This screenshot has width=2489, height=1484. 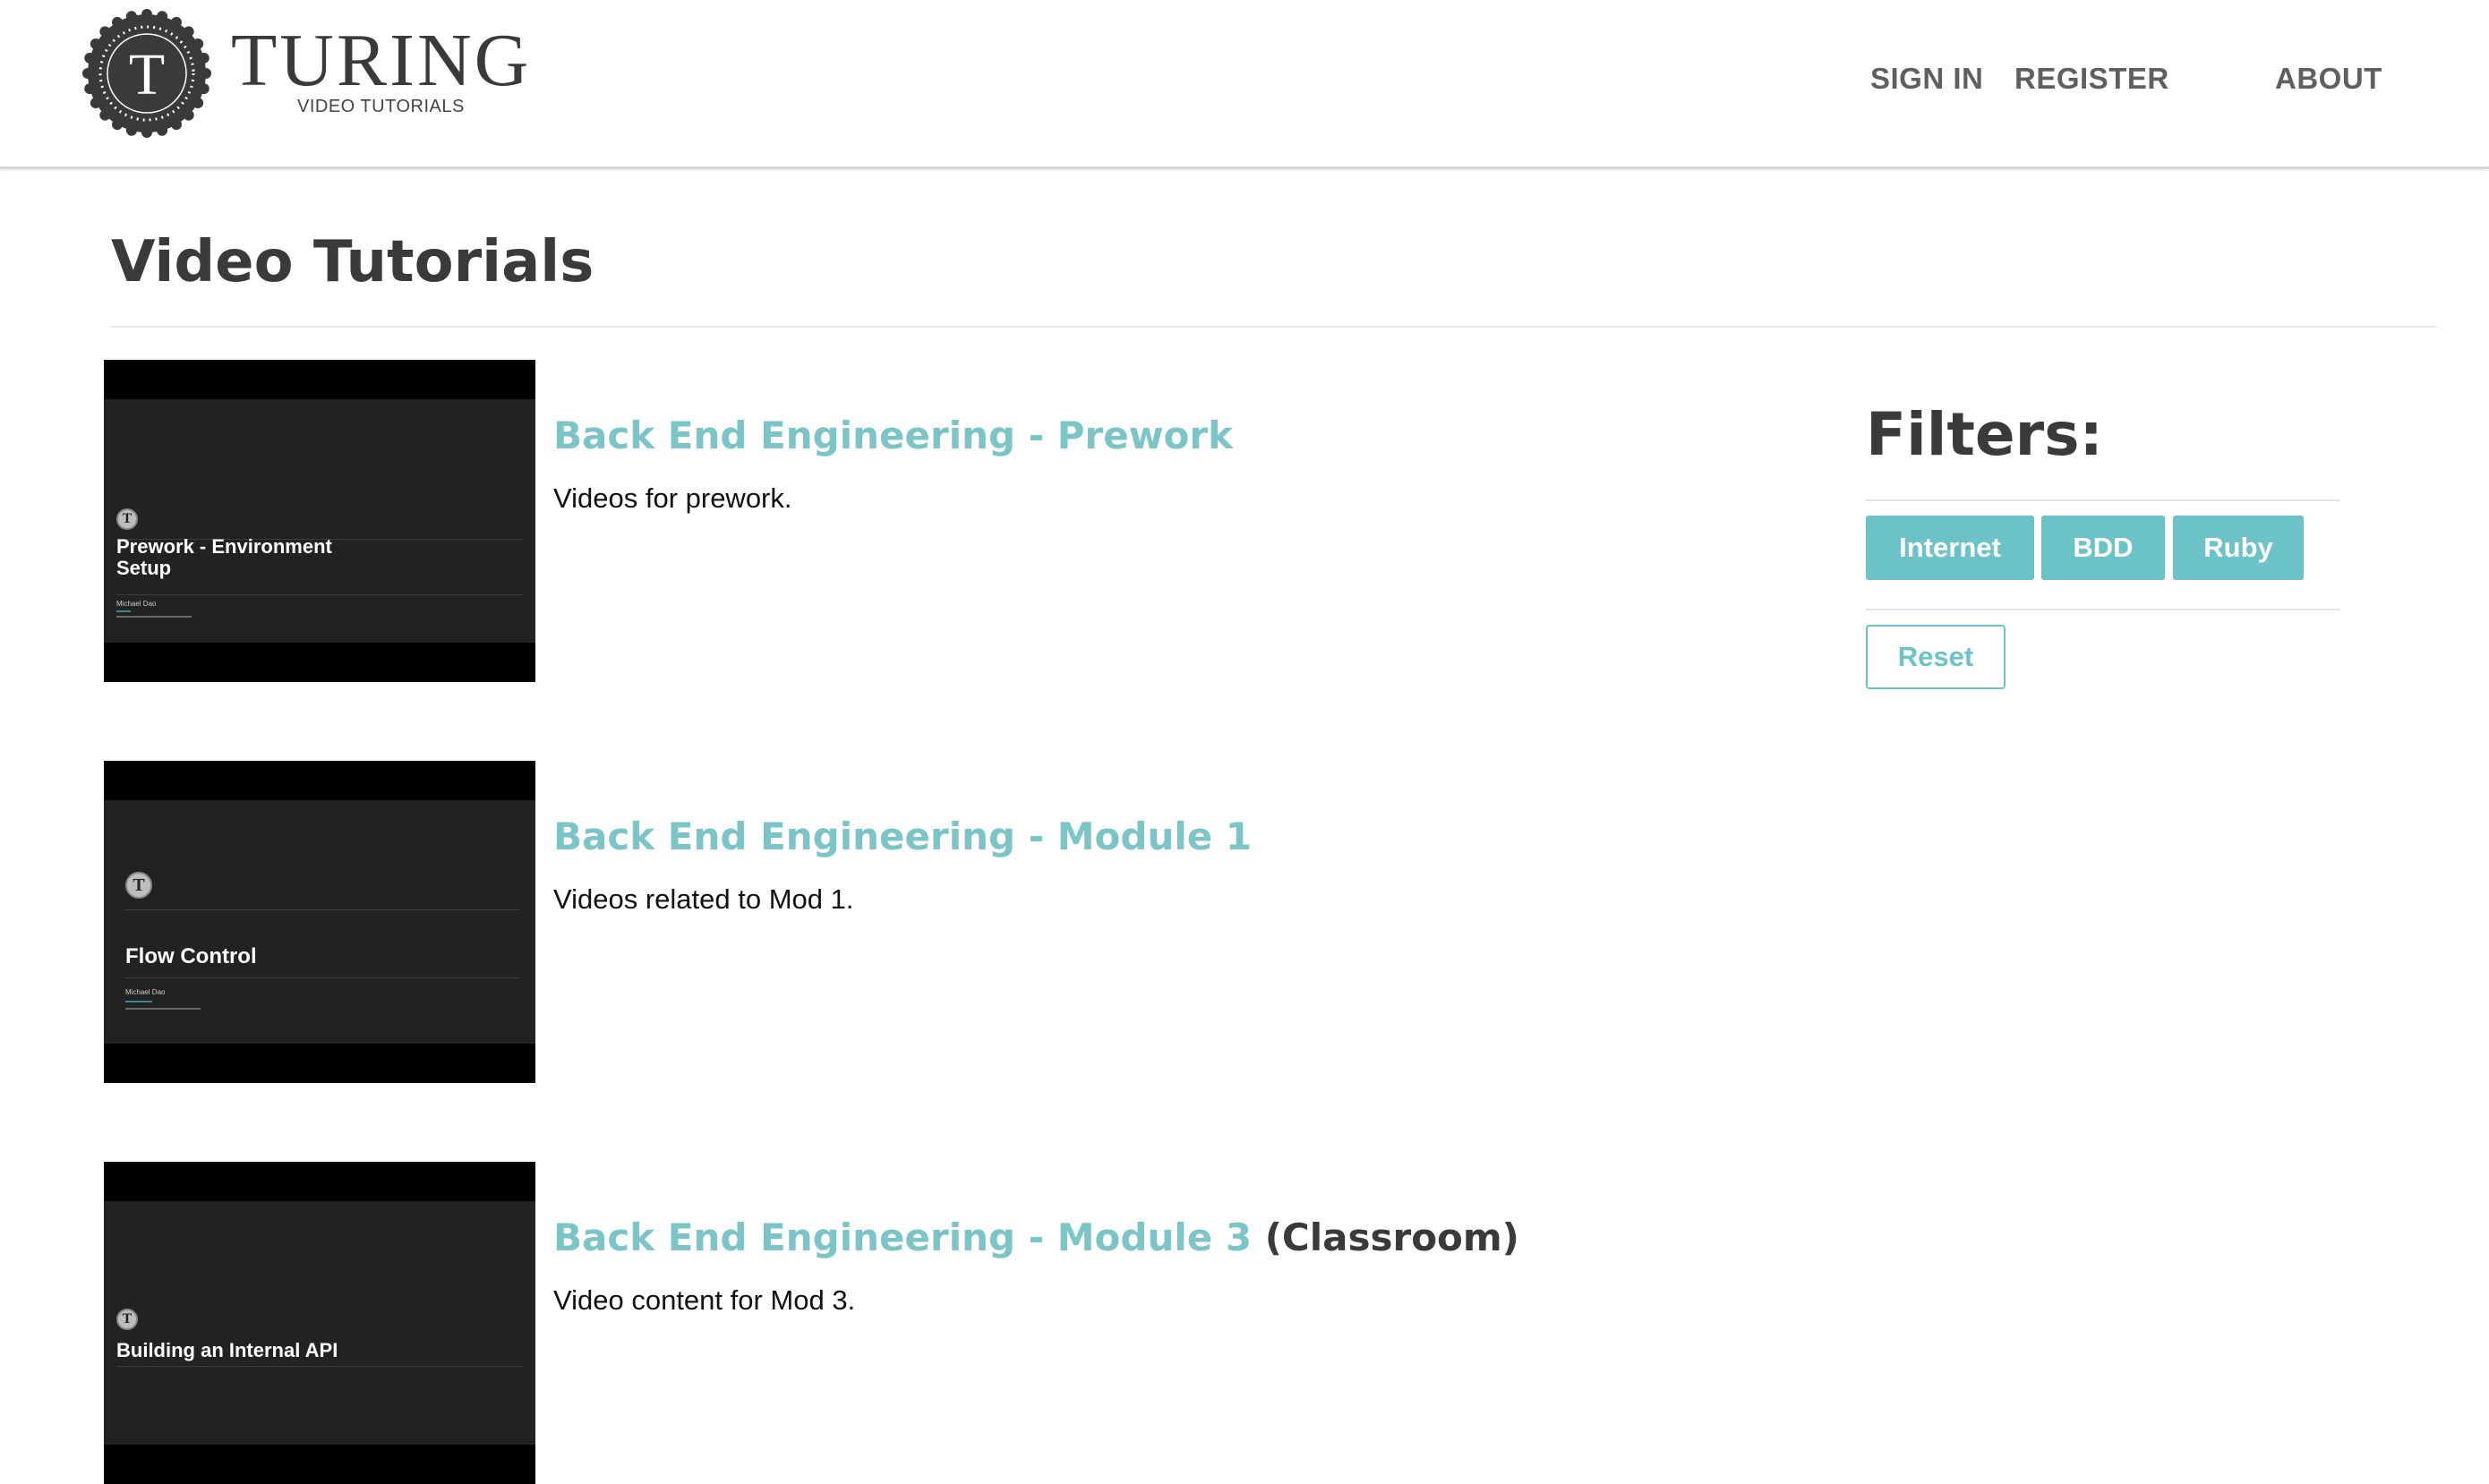 I want to click on register-link: REGISTER, so click(x=2091, y=79).